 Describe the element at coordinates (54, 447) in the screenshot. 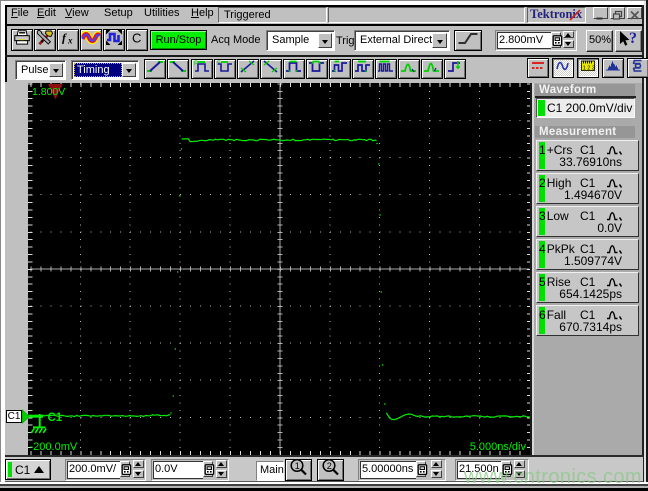

I see `svg-text: -200.0mV` at that location.